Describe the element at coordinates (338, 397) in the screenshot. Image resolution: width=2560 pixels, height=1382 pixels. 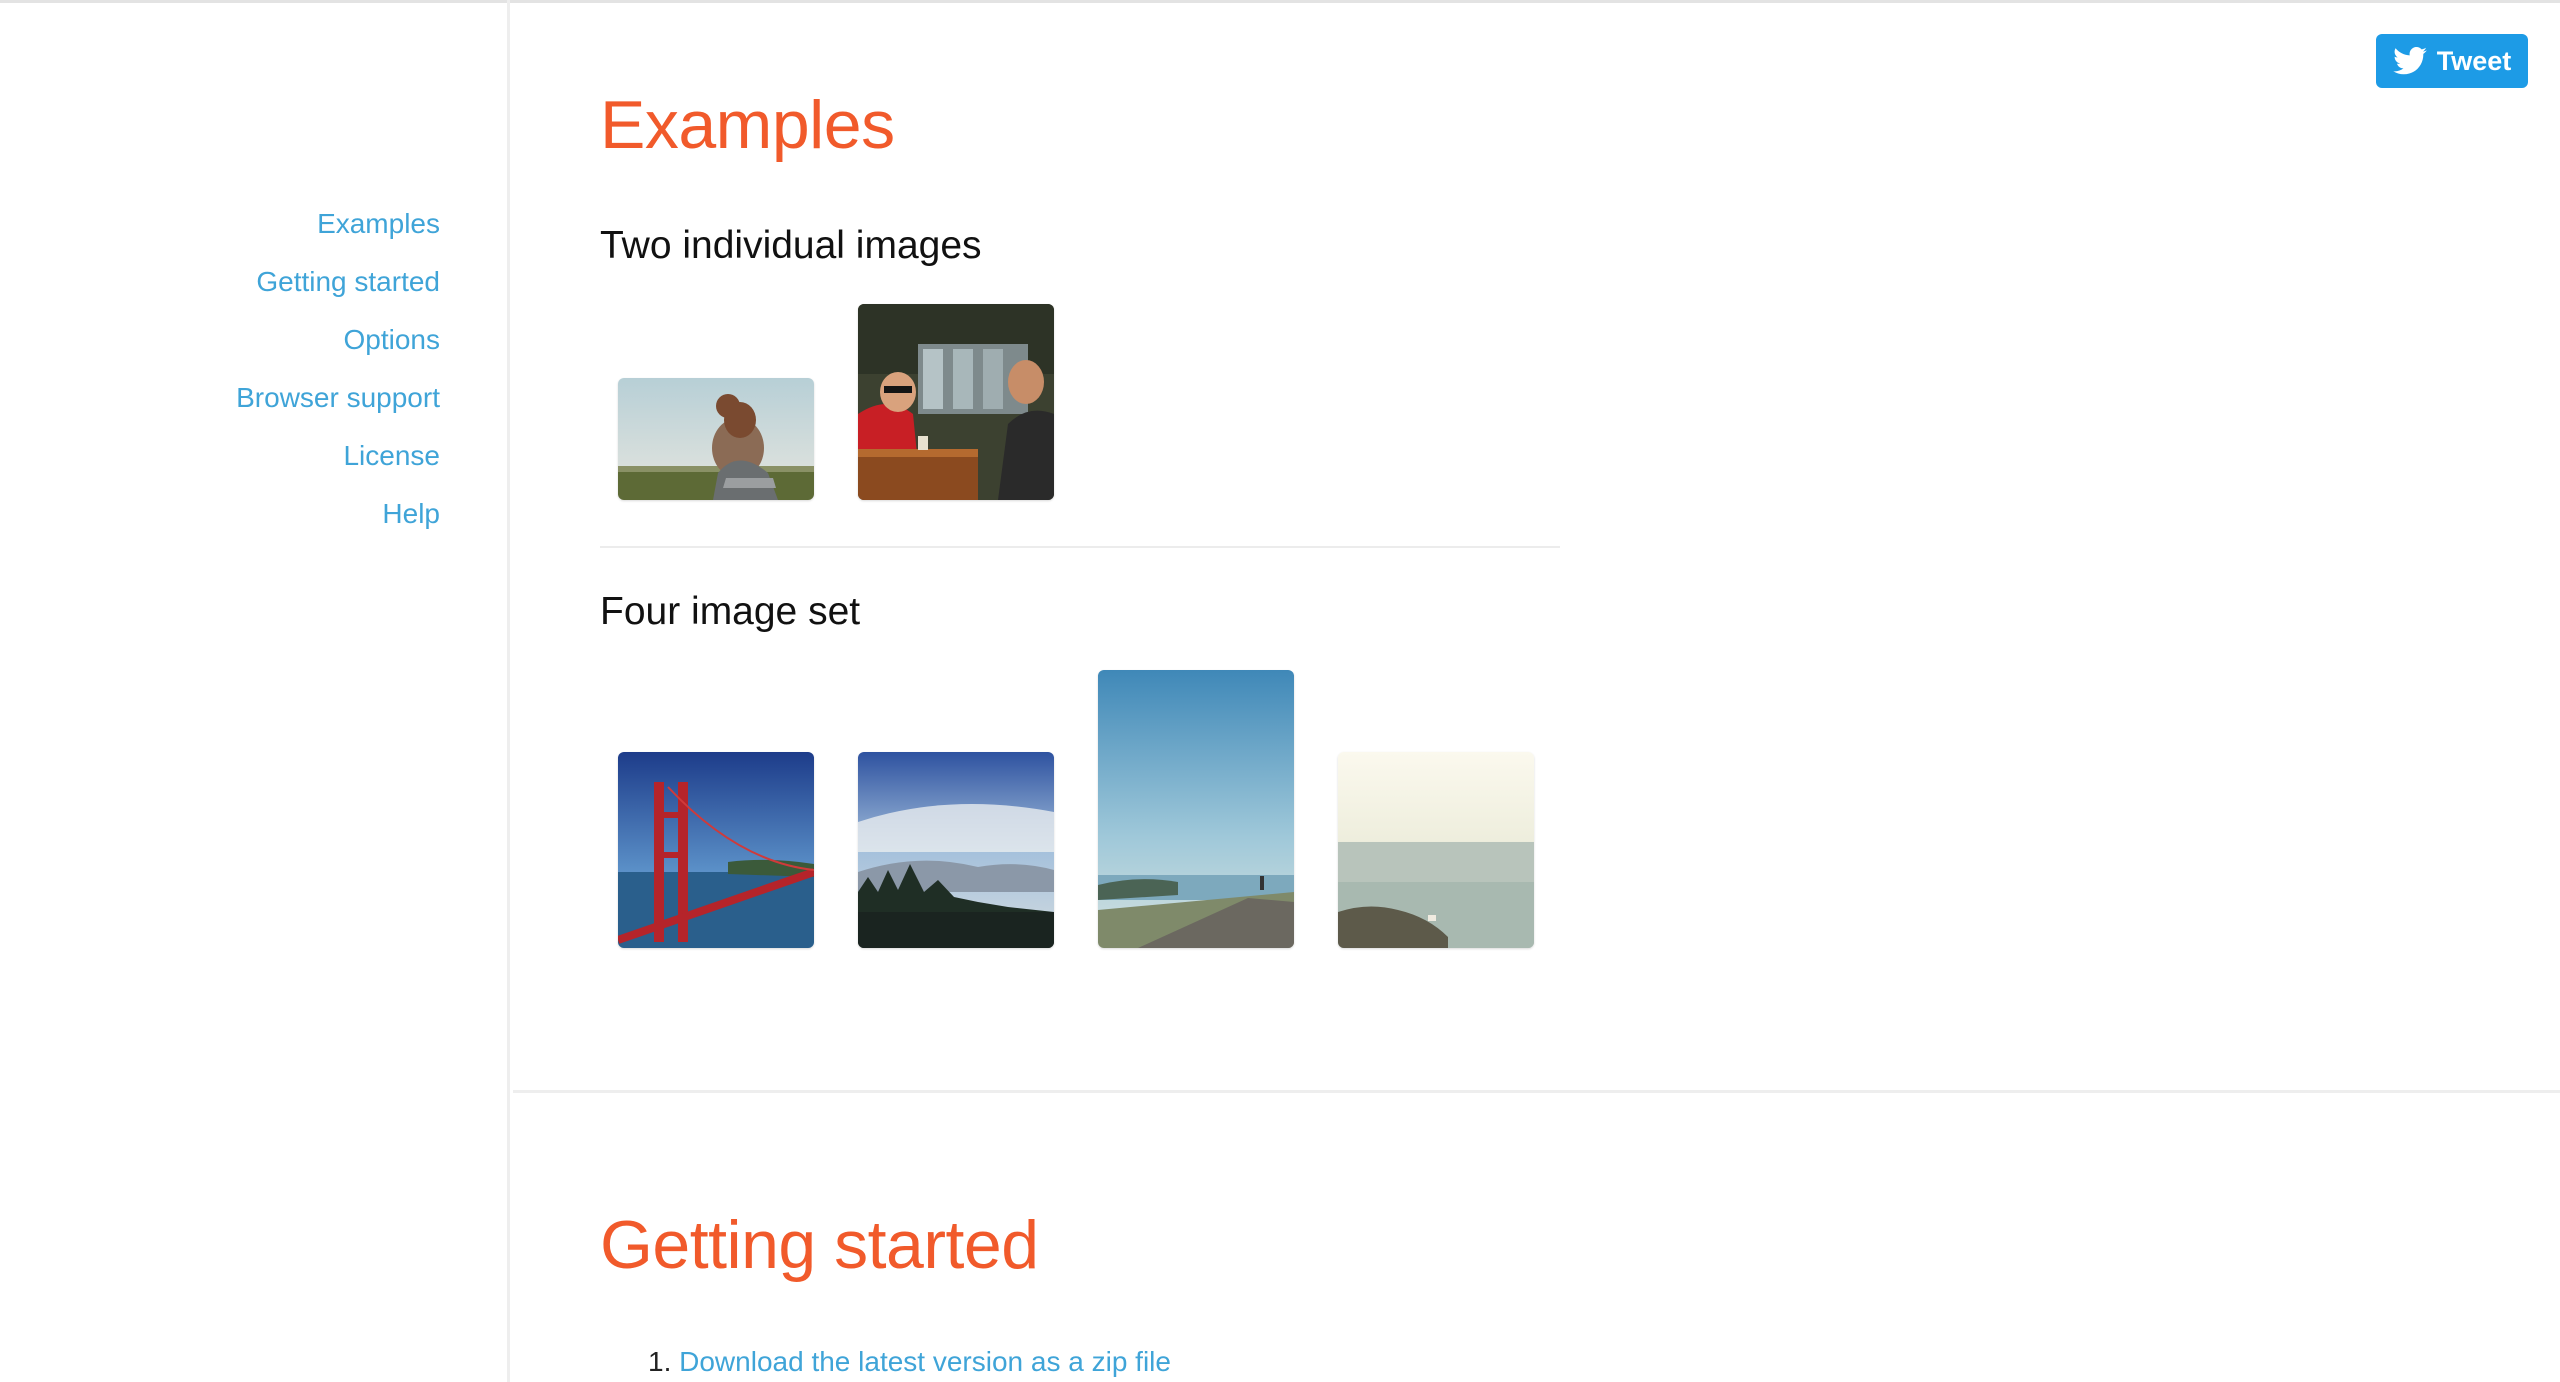
I see `sidebar-link-browser-support: Browser support` at that location.